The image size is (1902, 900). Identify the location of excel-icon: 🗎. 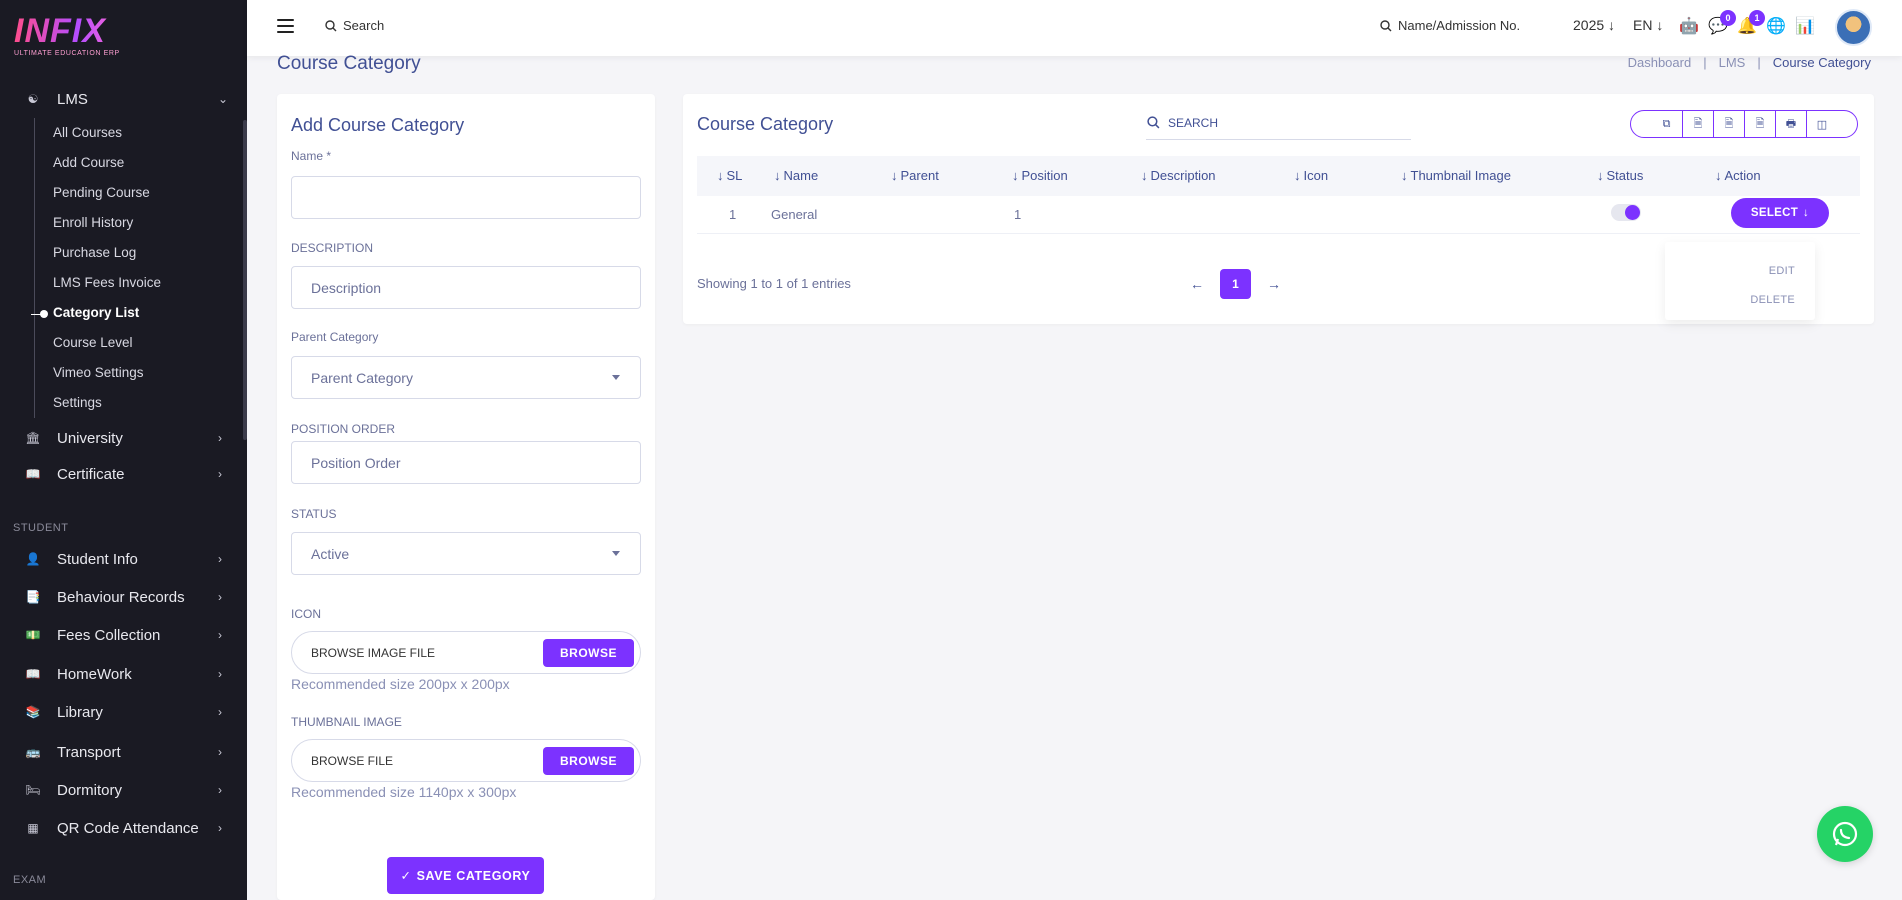
(1697, 124).